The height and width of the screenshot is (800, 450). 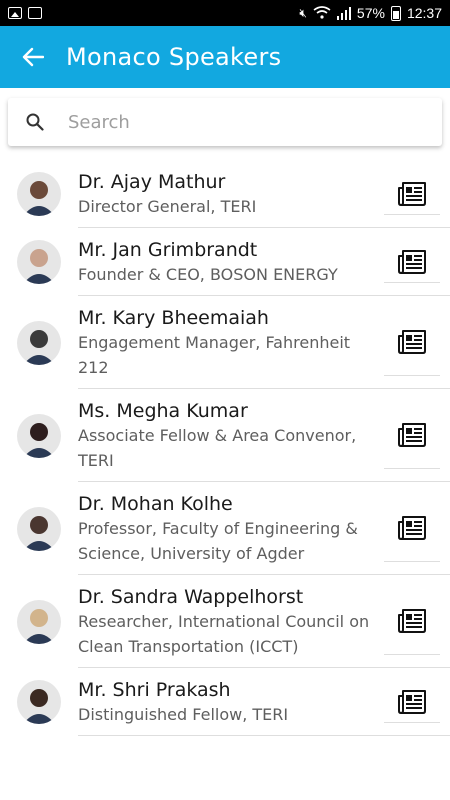 I want to click on row-text: Dr. Ajay Mathur Director General, TERI, so click(x=231, y=193).